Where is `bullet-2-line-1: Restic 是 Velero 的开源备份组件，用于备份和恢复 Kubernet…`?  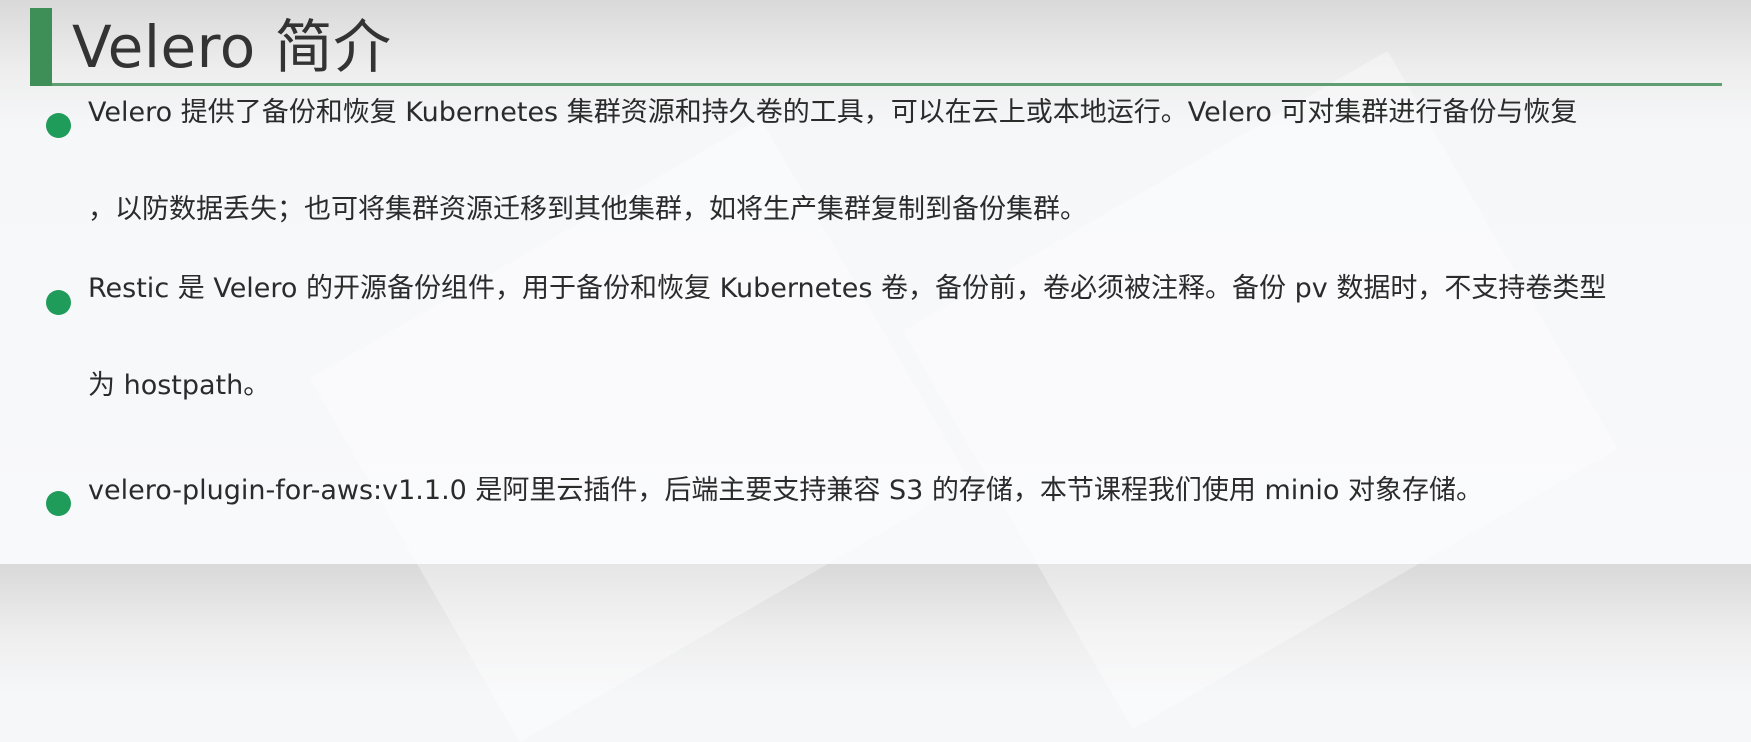
bullet-2-line-1: Restic 是 Velero 的开源备份组件，用于备份和恢复 Kubernet… is located at coordinates (847, 288).